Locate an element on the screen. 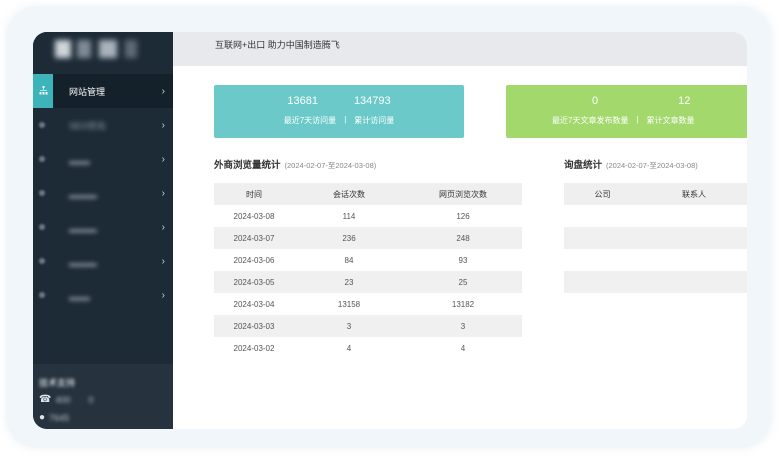  support-qq-number: 7645 is located at coordinates (59, 417).